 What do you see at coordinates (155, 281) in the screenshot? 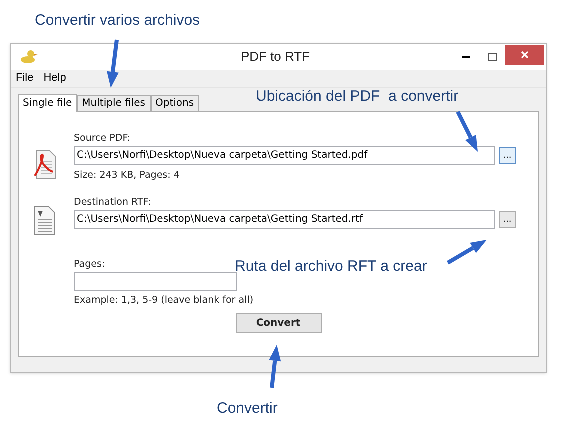
I see `pages-field` at bounding box center [155, 281].